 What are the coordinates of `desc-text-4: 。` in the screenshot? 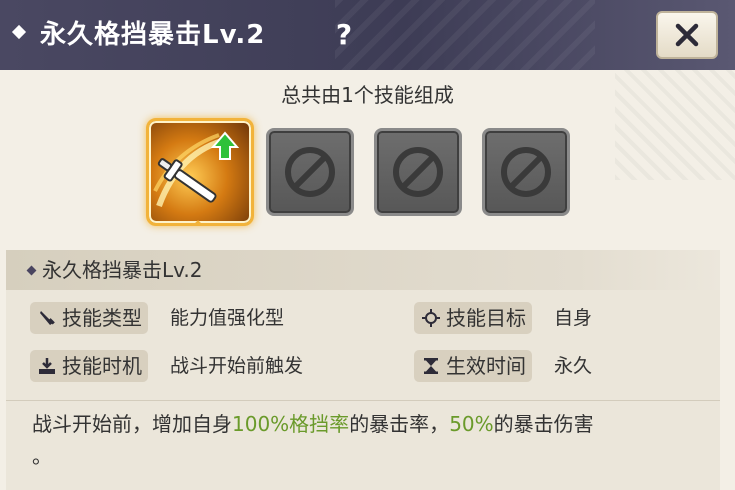 It's located at (42, 456).